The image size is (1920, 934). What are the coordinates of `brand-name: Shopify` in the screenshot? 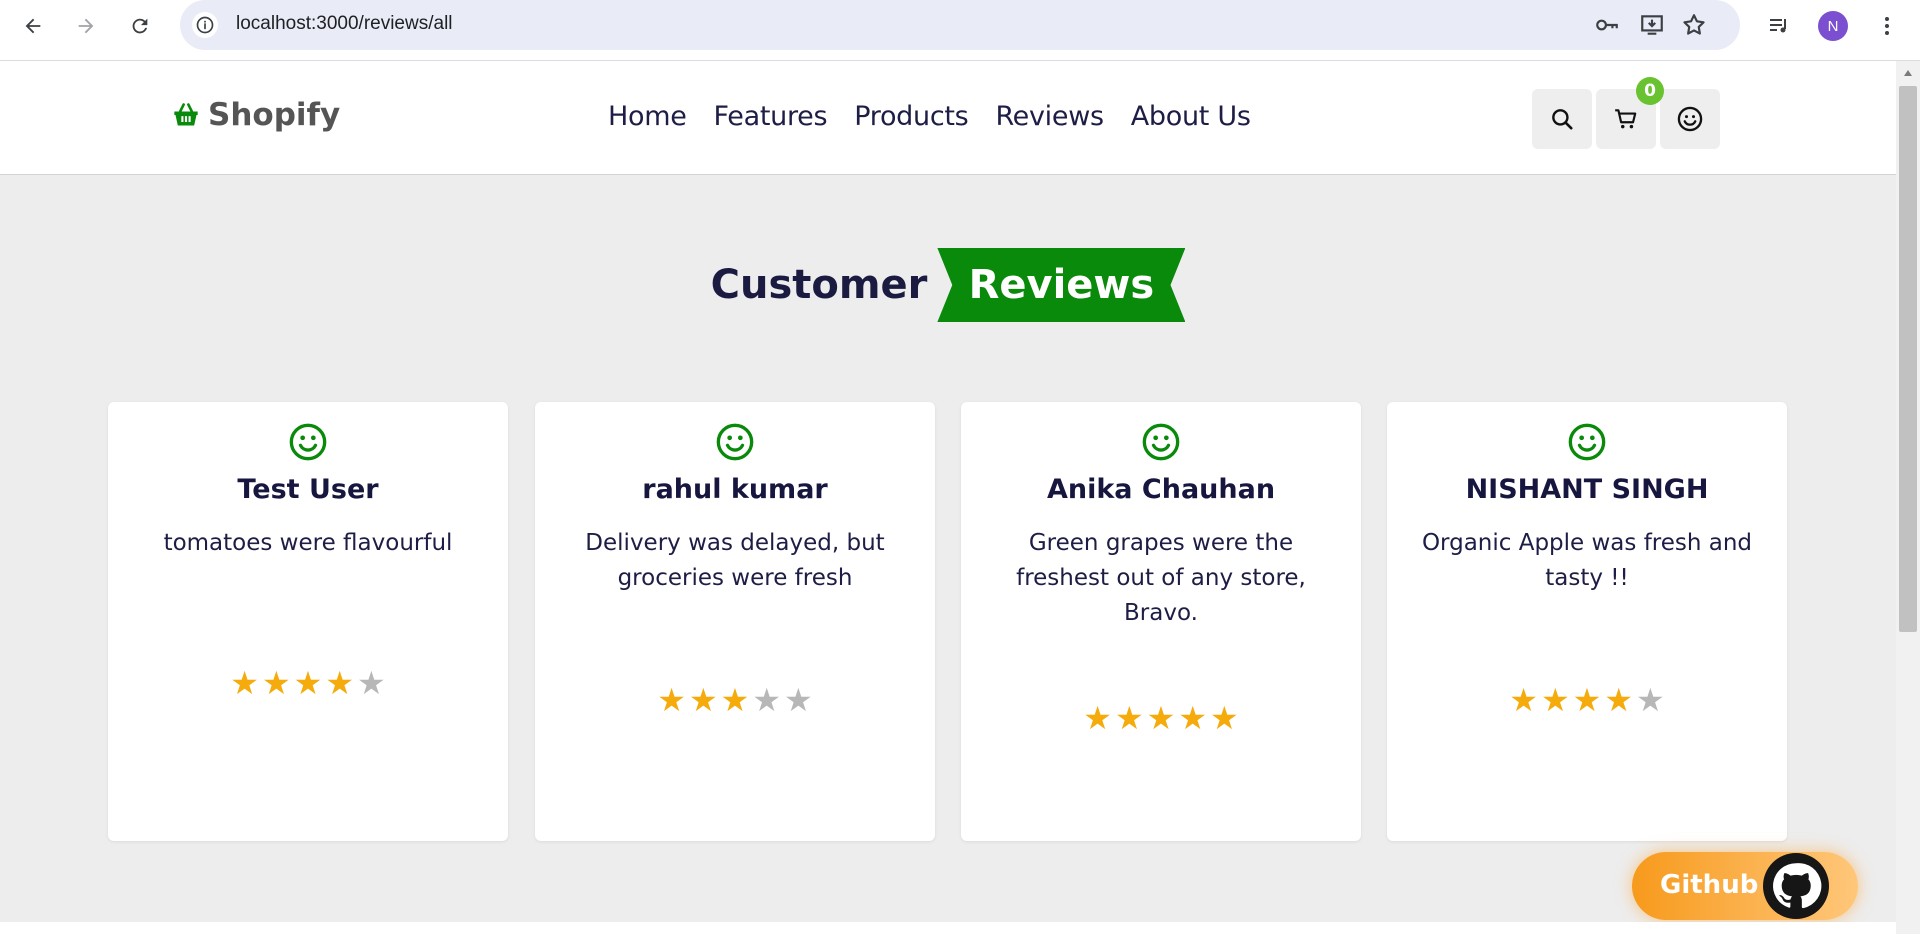 It's located at (274, 115).